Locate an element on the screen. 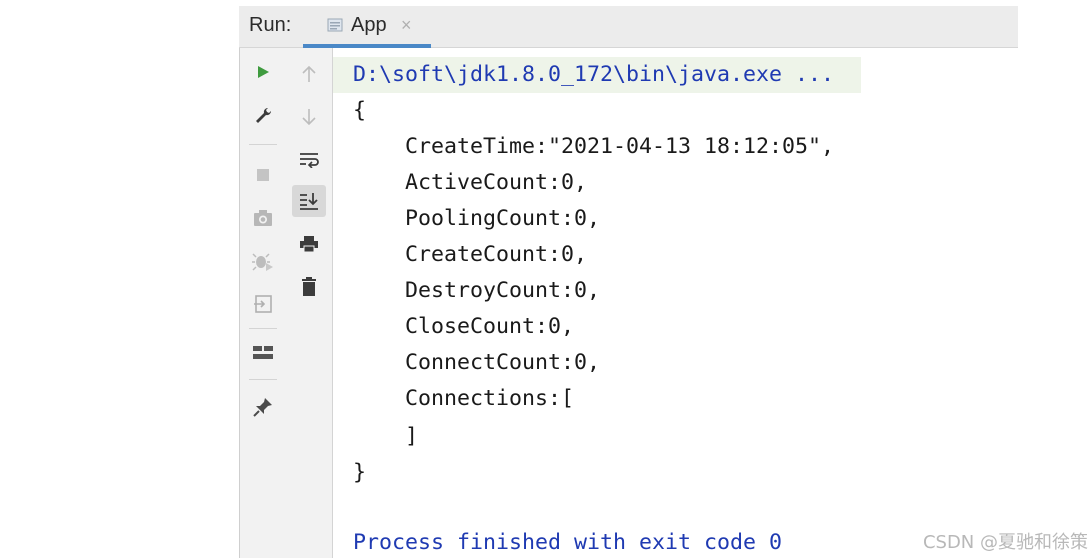 The width and height of the screenshot is (1092, 558). debug-icon is located at coordinates (263, 261).